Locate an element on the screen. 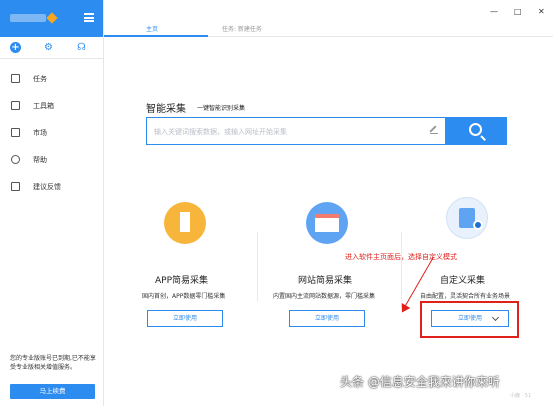 The width and height of the screenshot is (553, 406). search-title: 智能采集 is located at coordinates (166, 109).